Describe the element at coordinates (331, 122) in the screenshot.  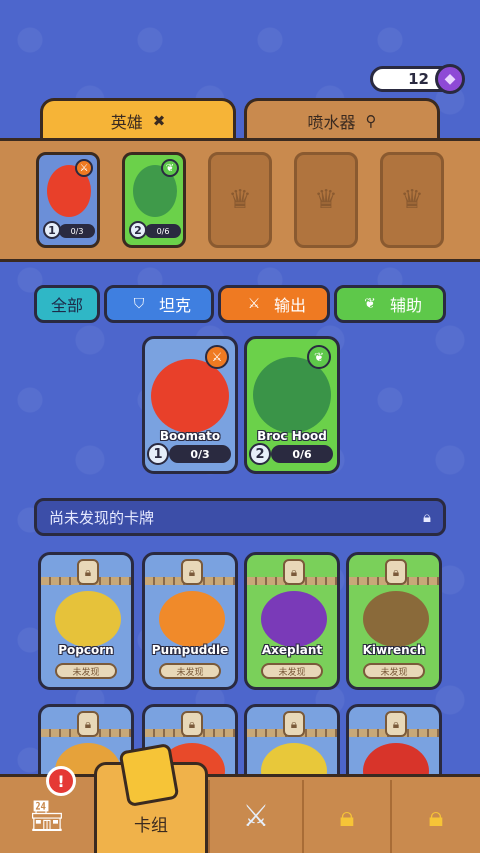
I see `tab-sprinkler-label: 喷水器` at that location.